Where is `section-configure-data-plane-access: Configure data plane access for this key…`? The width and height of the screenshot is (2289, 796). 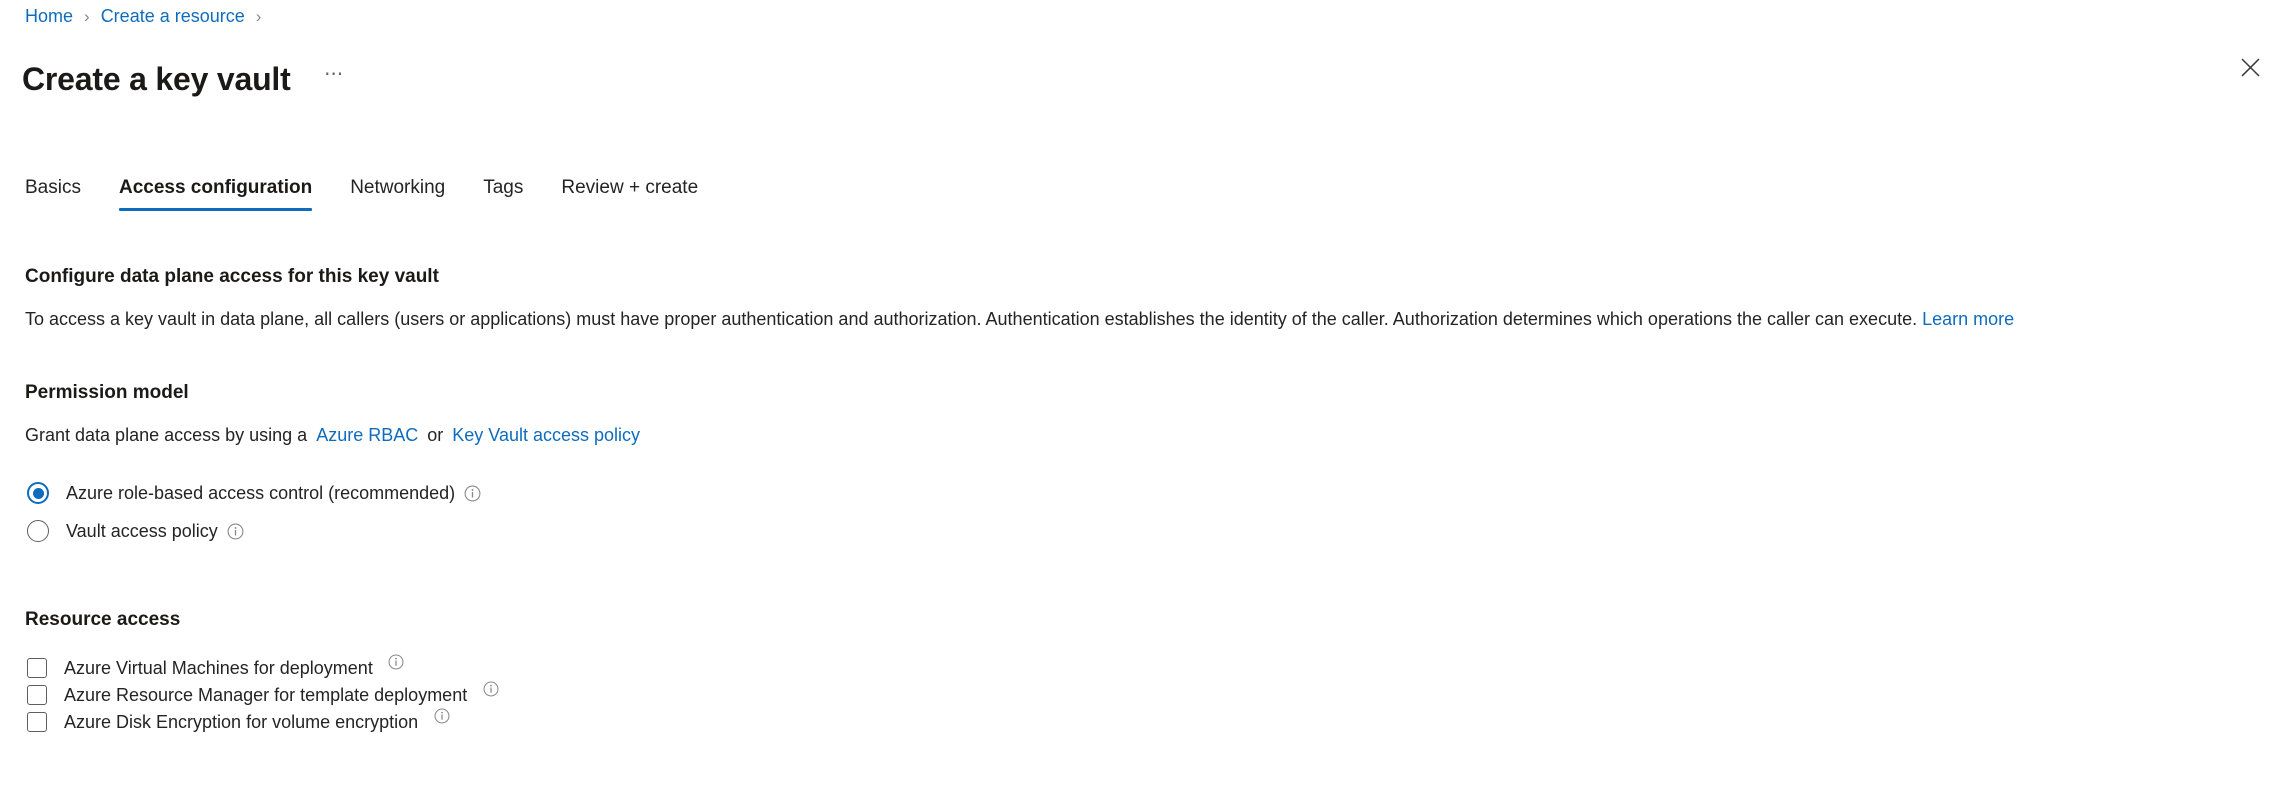 section-configure-data-plane-access: Configure data plane access for this key… is located at coordinates (1144, 298).